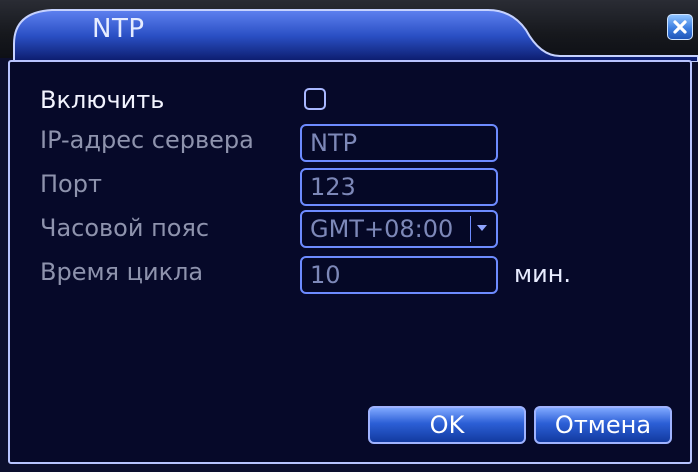 This screenshot has width=698, height=472. I want to click on timezone-select: GMT+08:00, so click(399, 229).